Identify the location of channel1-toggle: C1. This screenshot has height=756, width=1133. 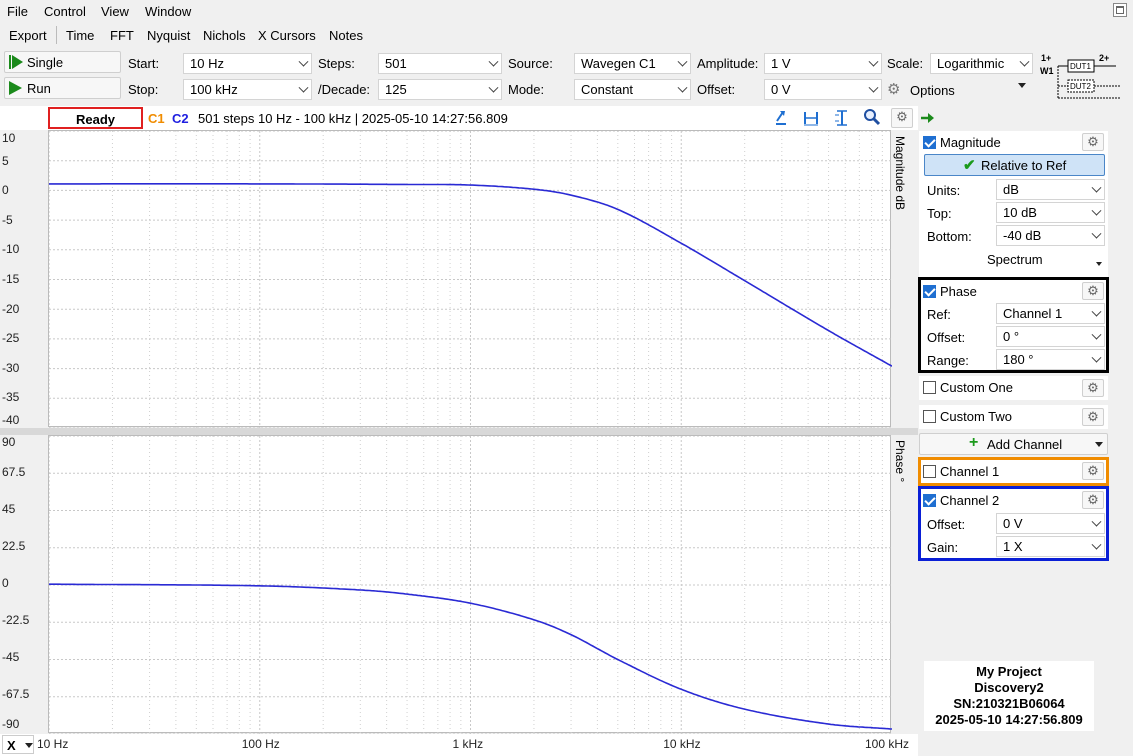
(156, 118).